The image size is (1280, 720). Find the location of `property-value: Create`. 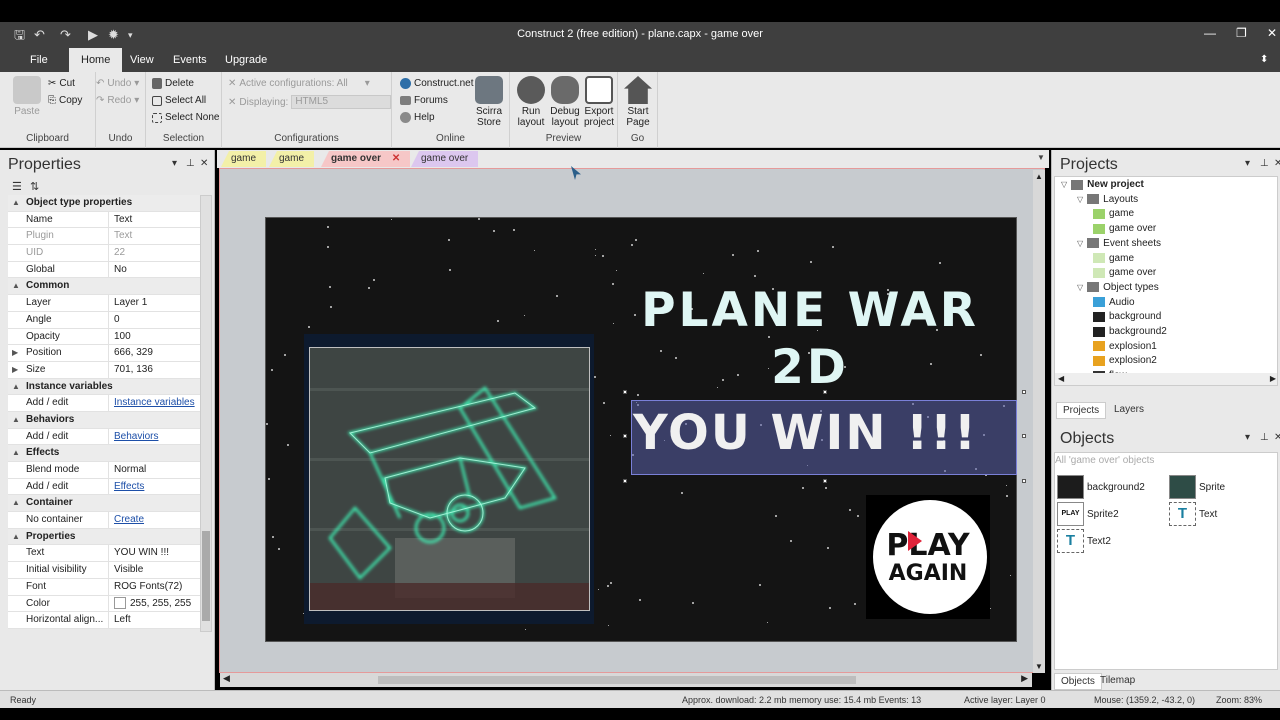

property-value: Create is located at coordinates (154, 520).